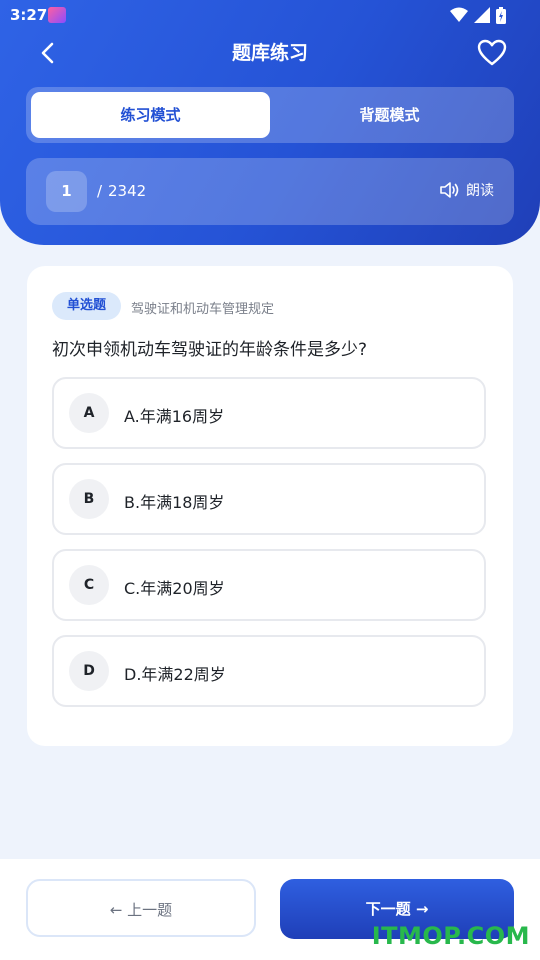  What do you see at coordinates (270, 16) in the screenshot?
I see `status-bar: 3:27` at bounding box center [270, 16].